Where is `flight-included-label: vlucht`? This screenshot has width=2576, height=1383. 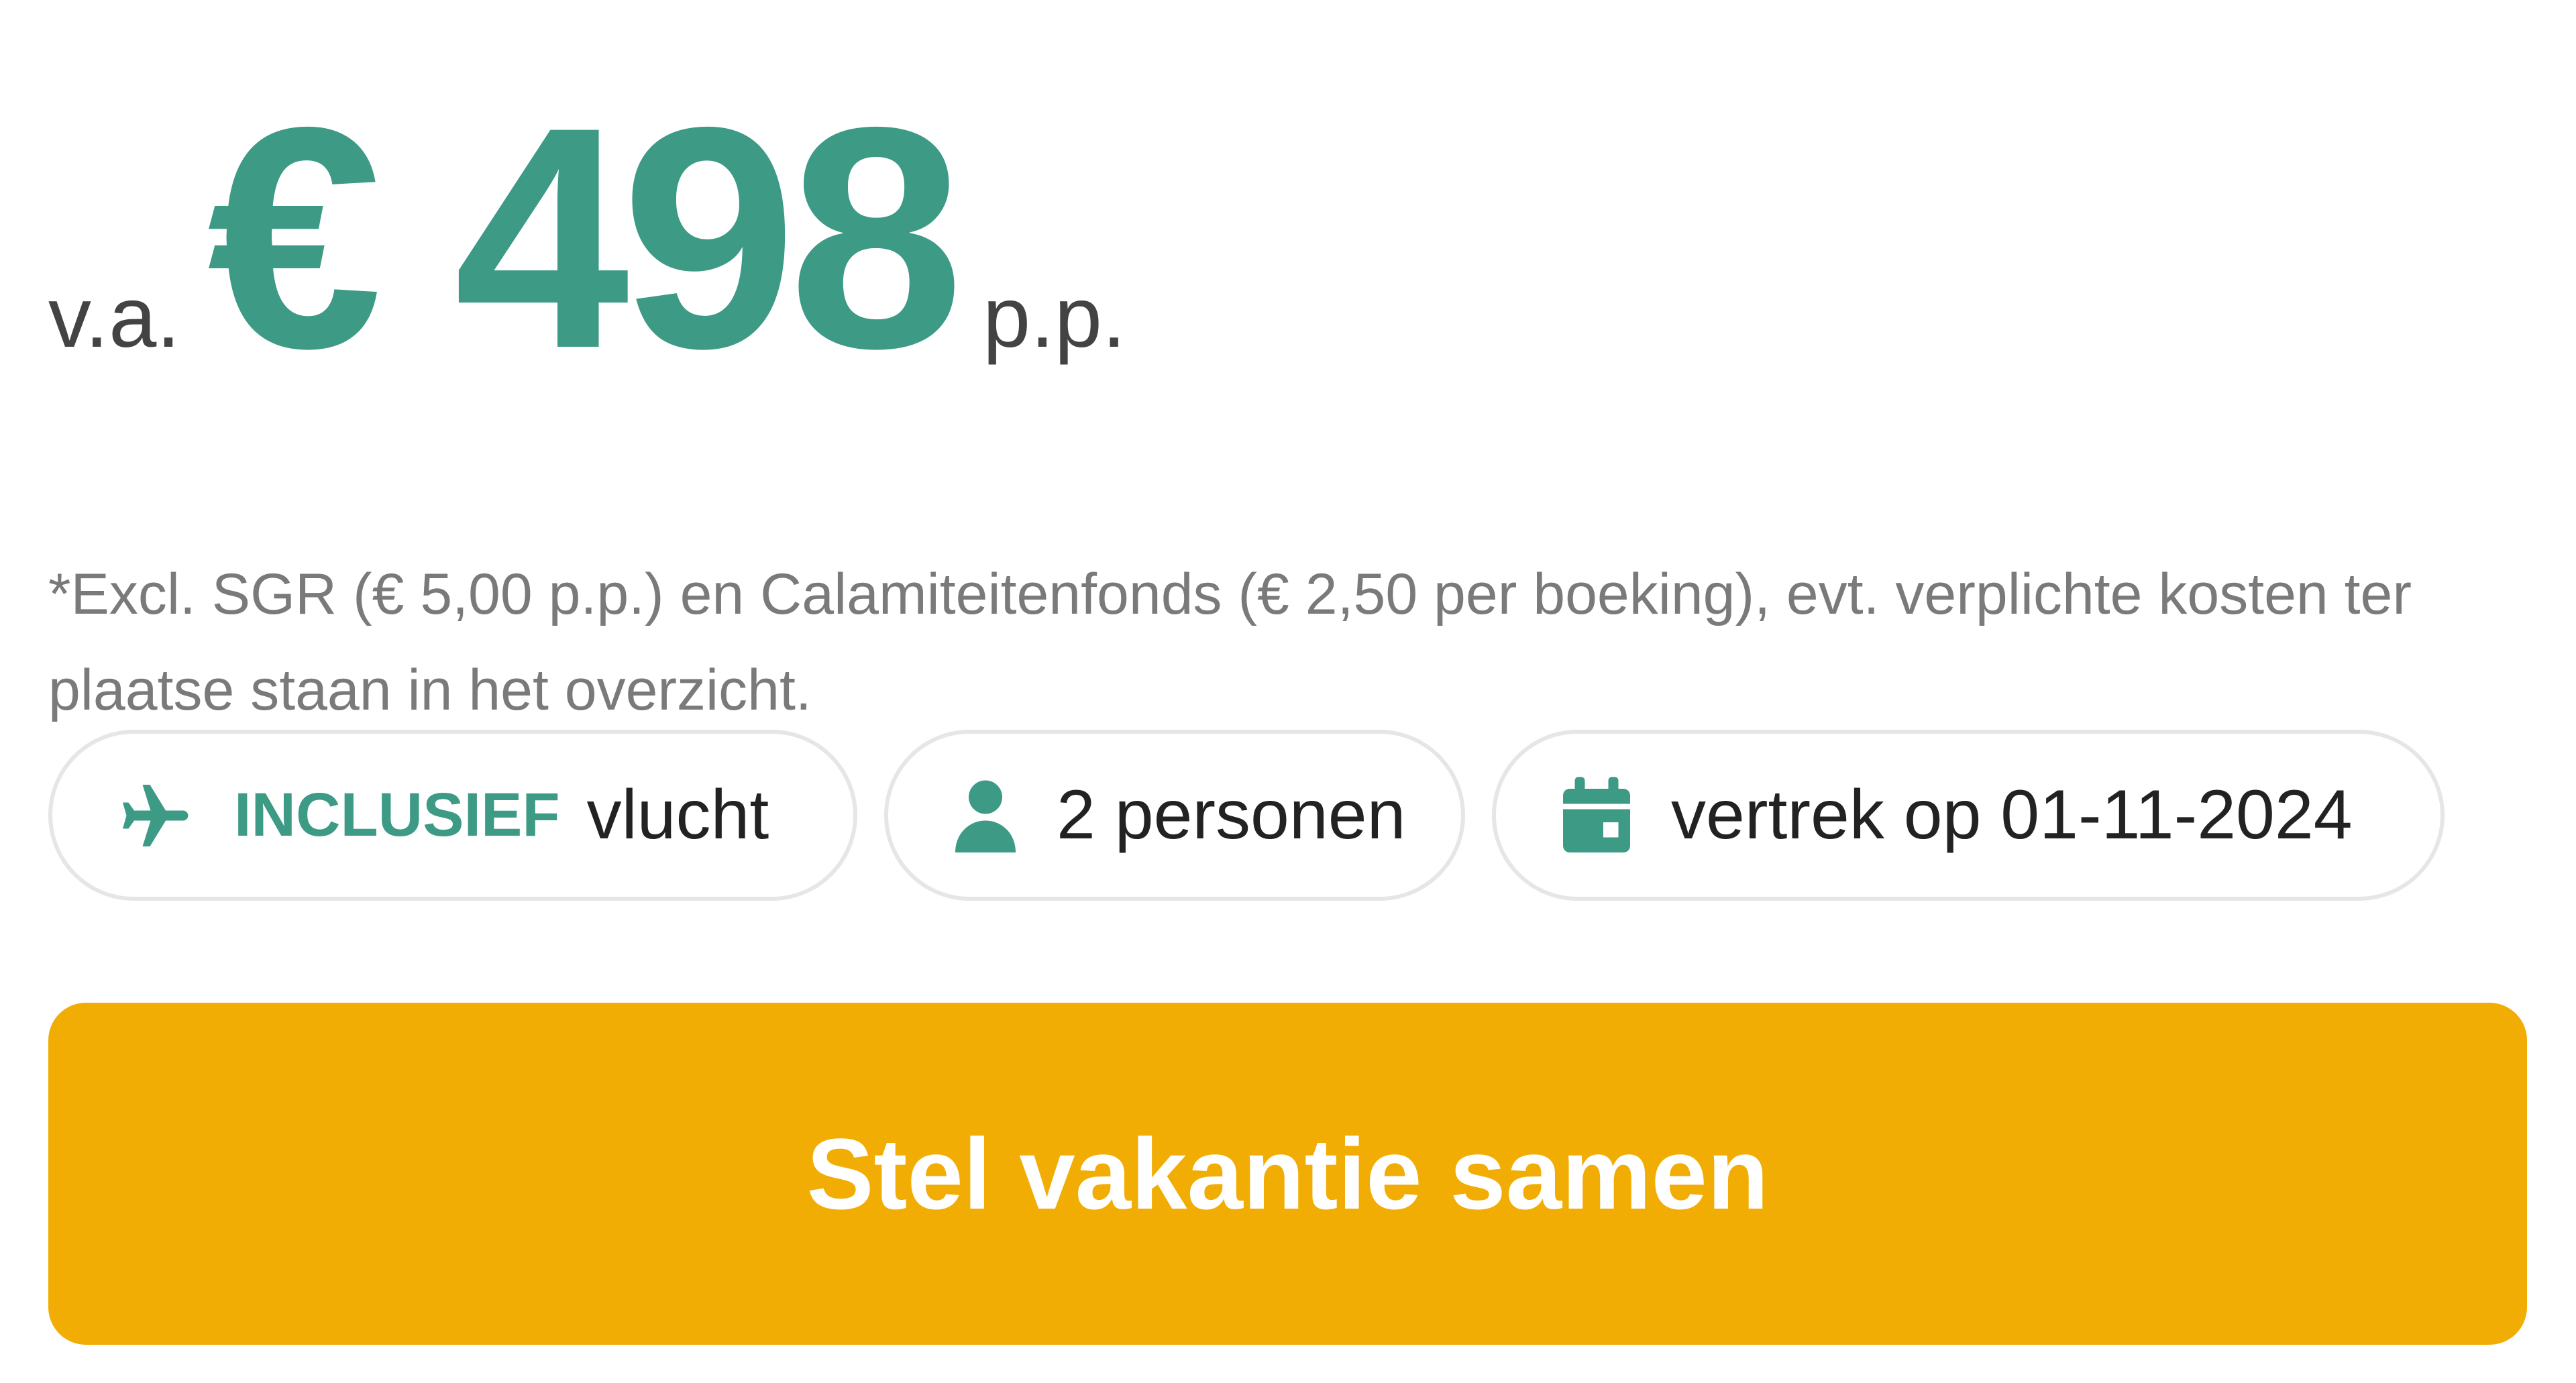
flight-included-label: vlucht is located at coordinates (677, 815).